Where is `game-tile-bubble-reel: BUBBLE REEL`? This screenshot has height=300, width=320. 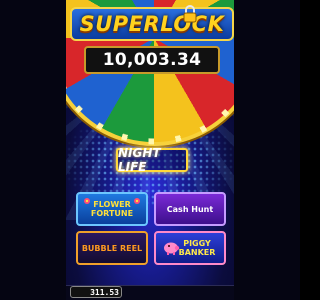
game-tile-bubble-reel: BUBBLE REEL is located at coordinates (112, 248).